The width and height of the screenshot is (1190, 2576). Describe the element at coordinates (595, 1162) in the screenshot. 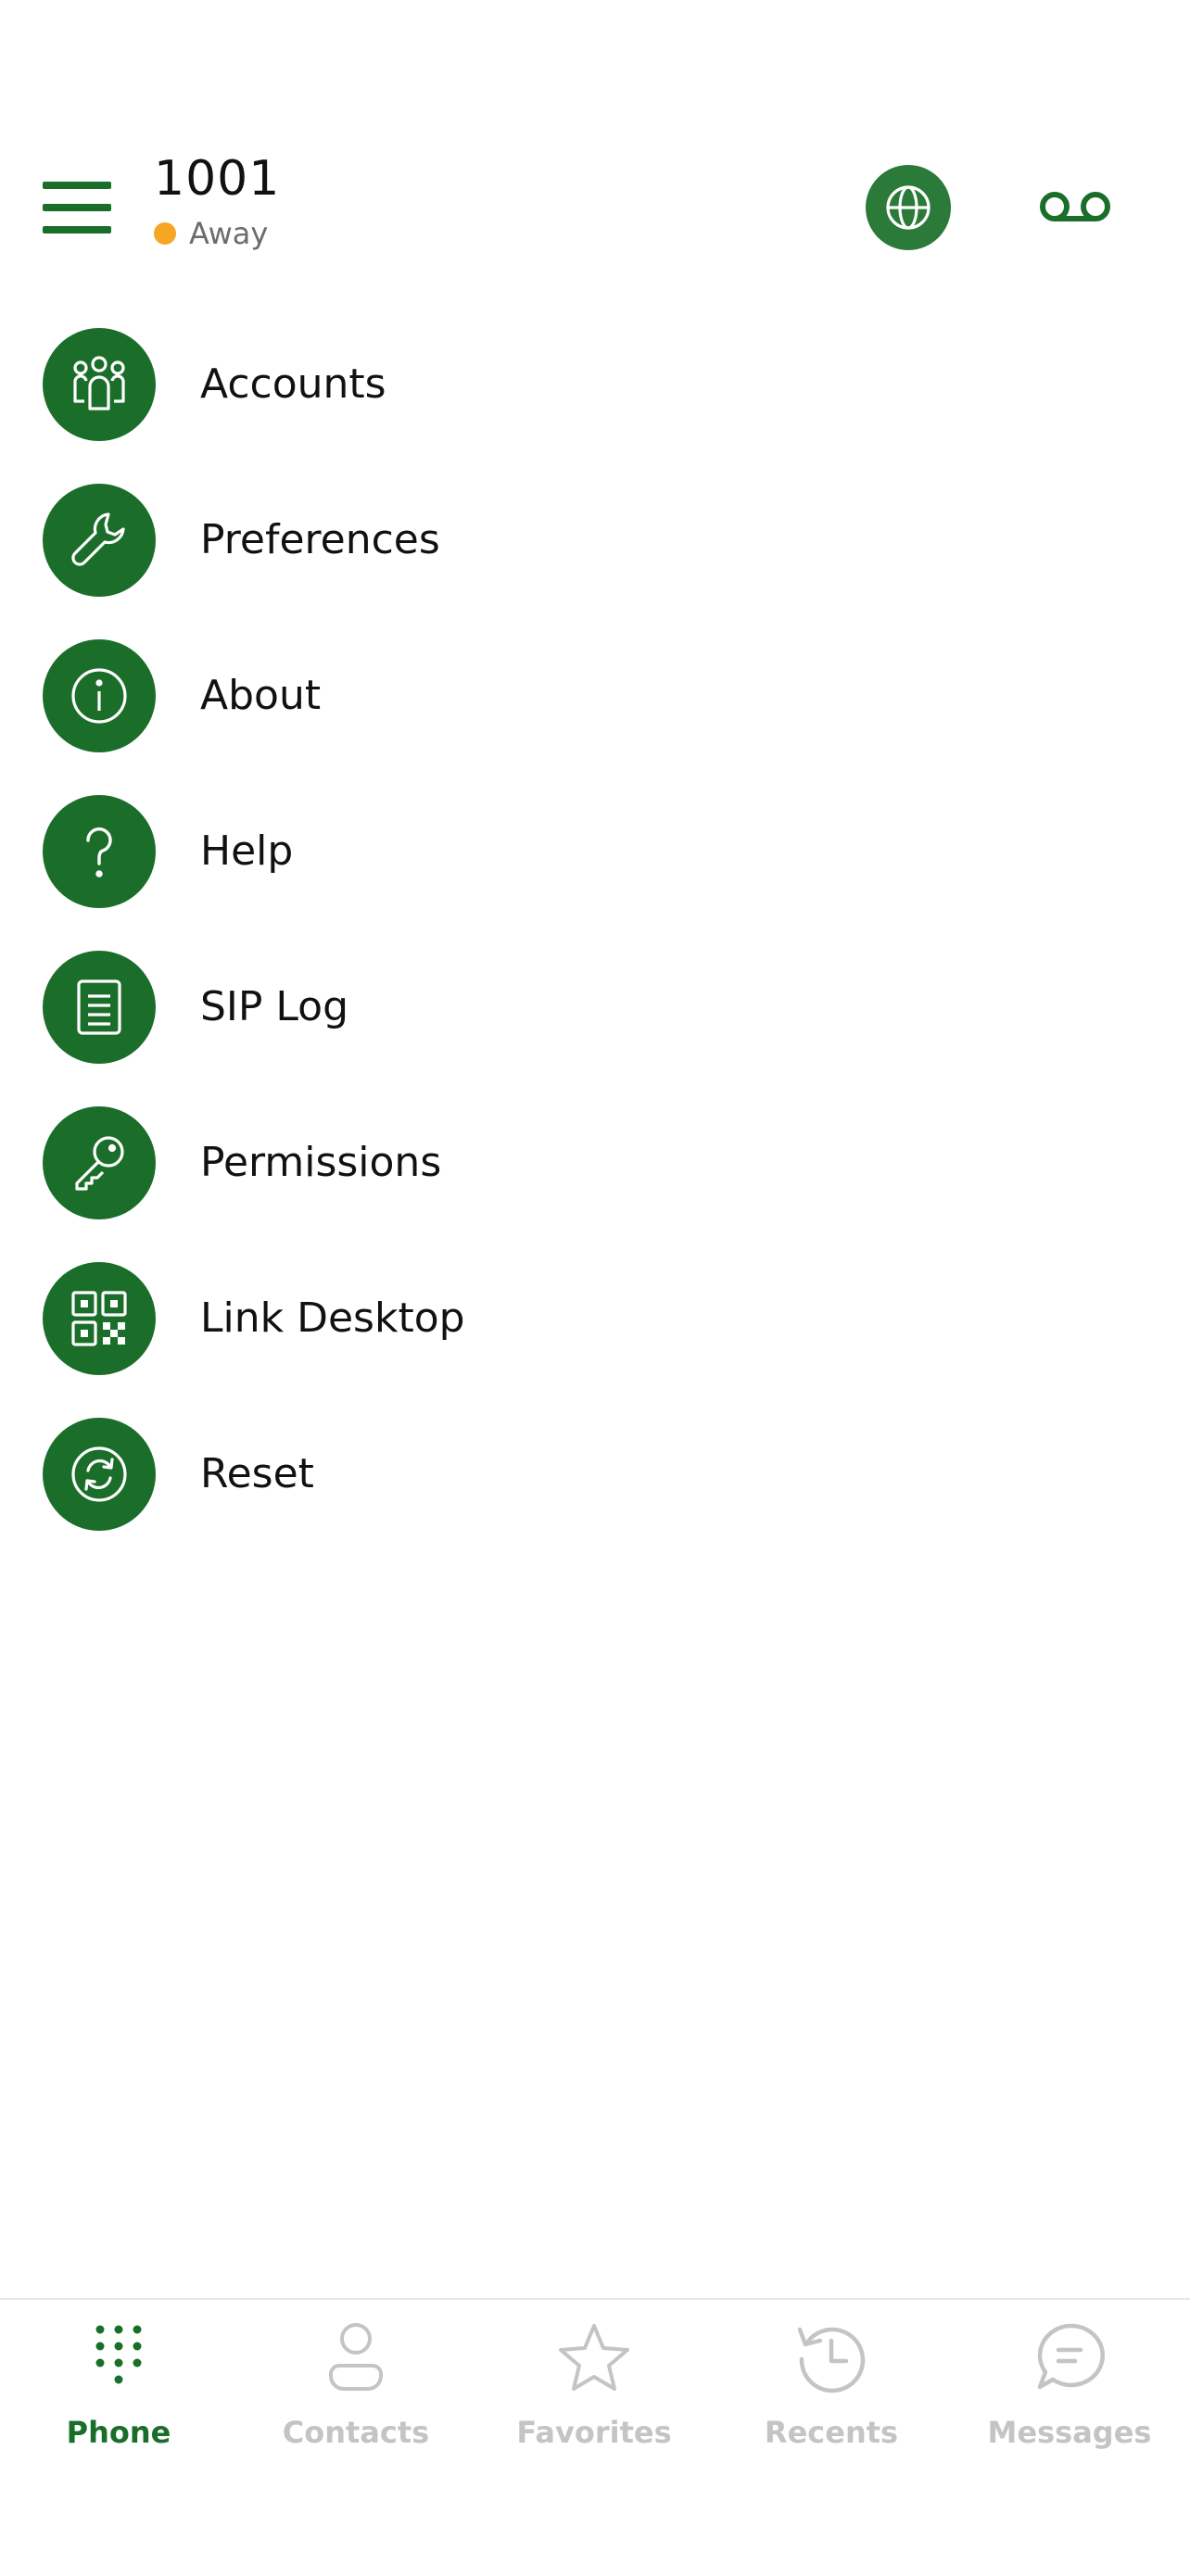

I see `menu-item-permissions: Permissions` at that location.